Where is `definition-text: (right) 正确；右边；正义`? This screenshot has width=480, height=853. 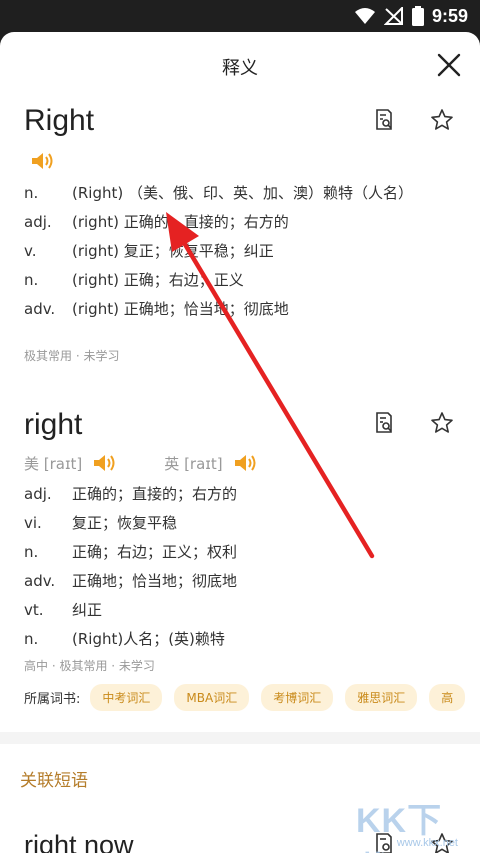 definition-text: (right) 正确；右边；正义 is located at coordinates (158, 280).